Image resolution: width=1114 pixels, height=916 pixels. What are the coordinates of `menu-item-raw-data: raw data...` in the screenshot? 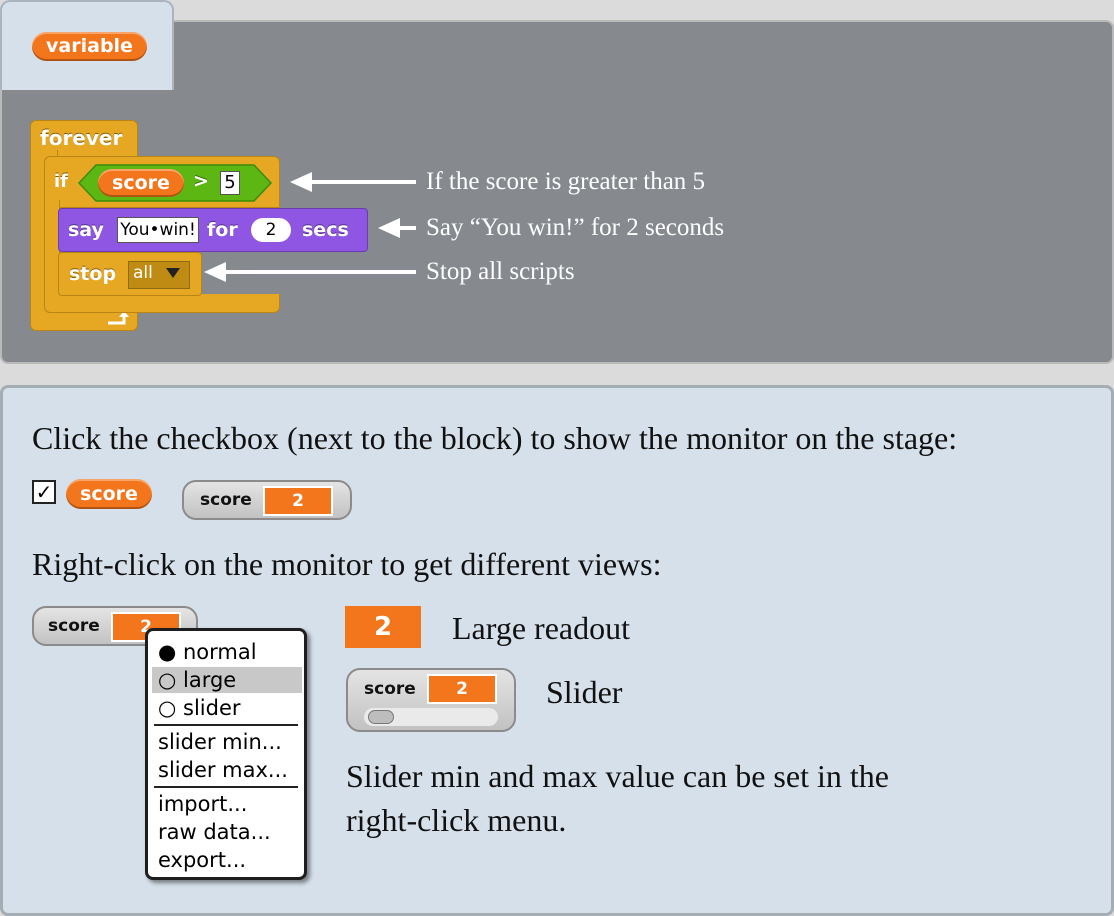 It's located at (226, 832).